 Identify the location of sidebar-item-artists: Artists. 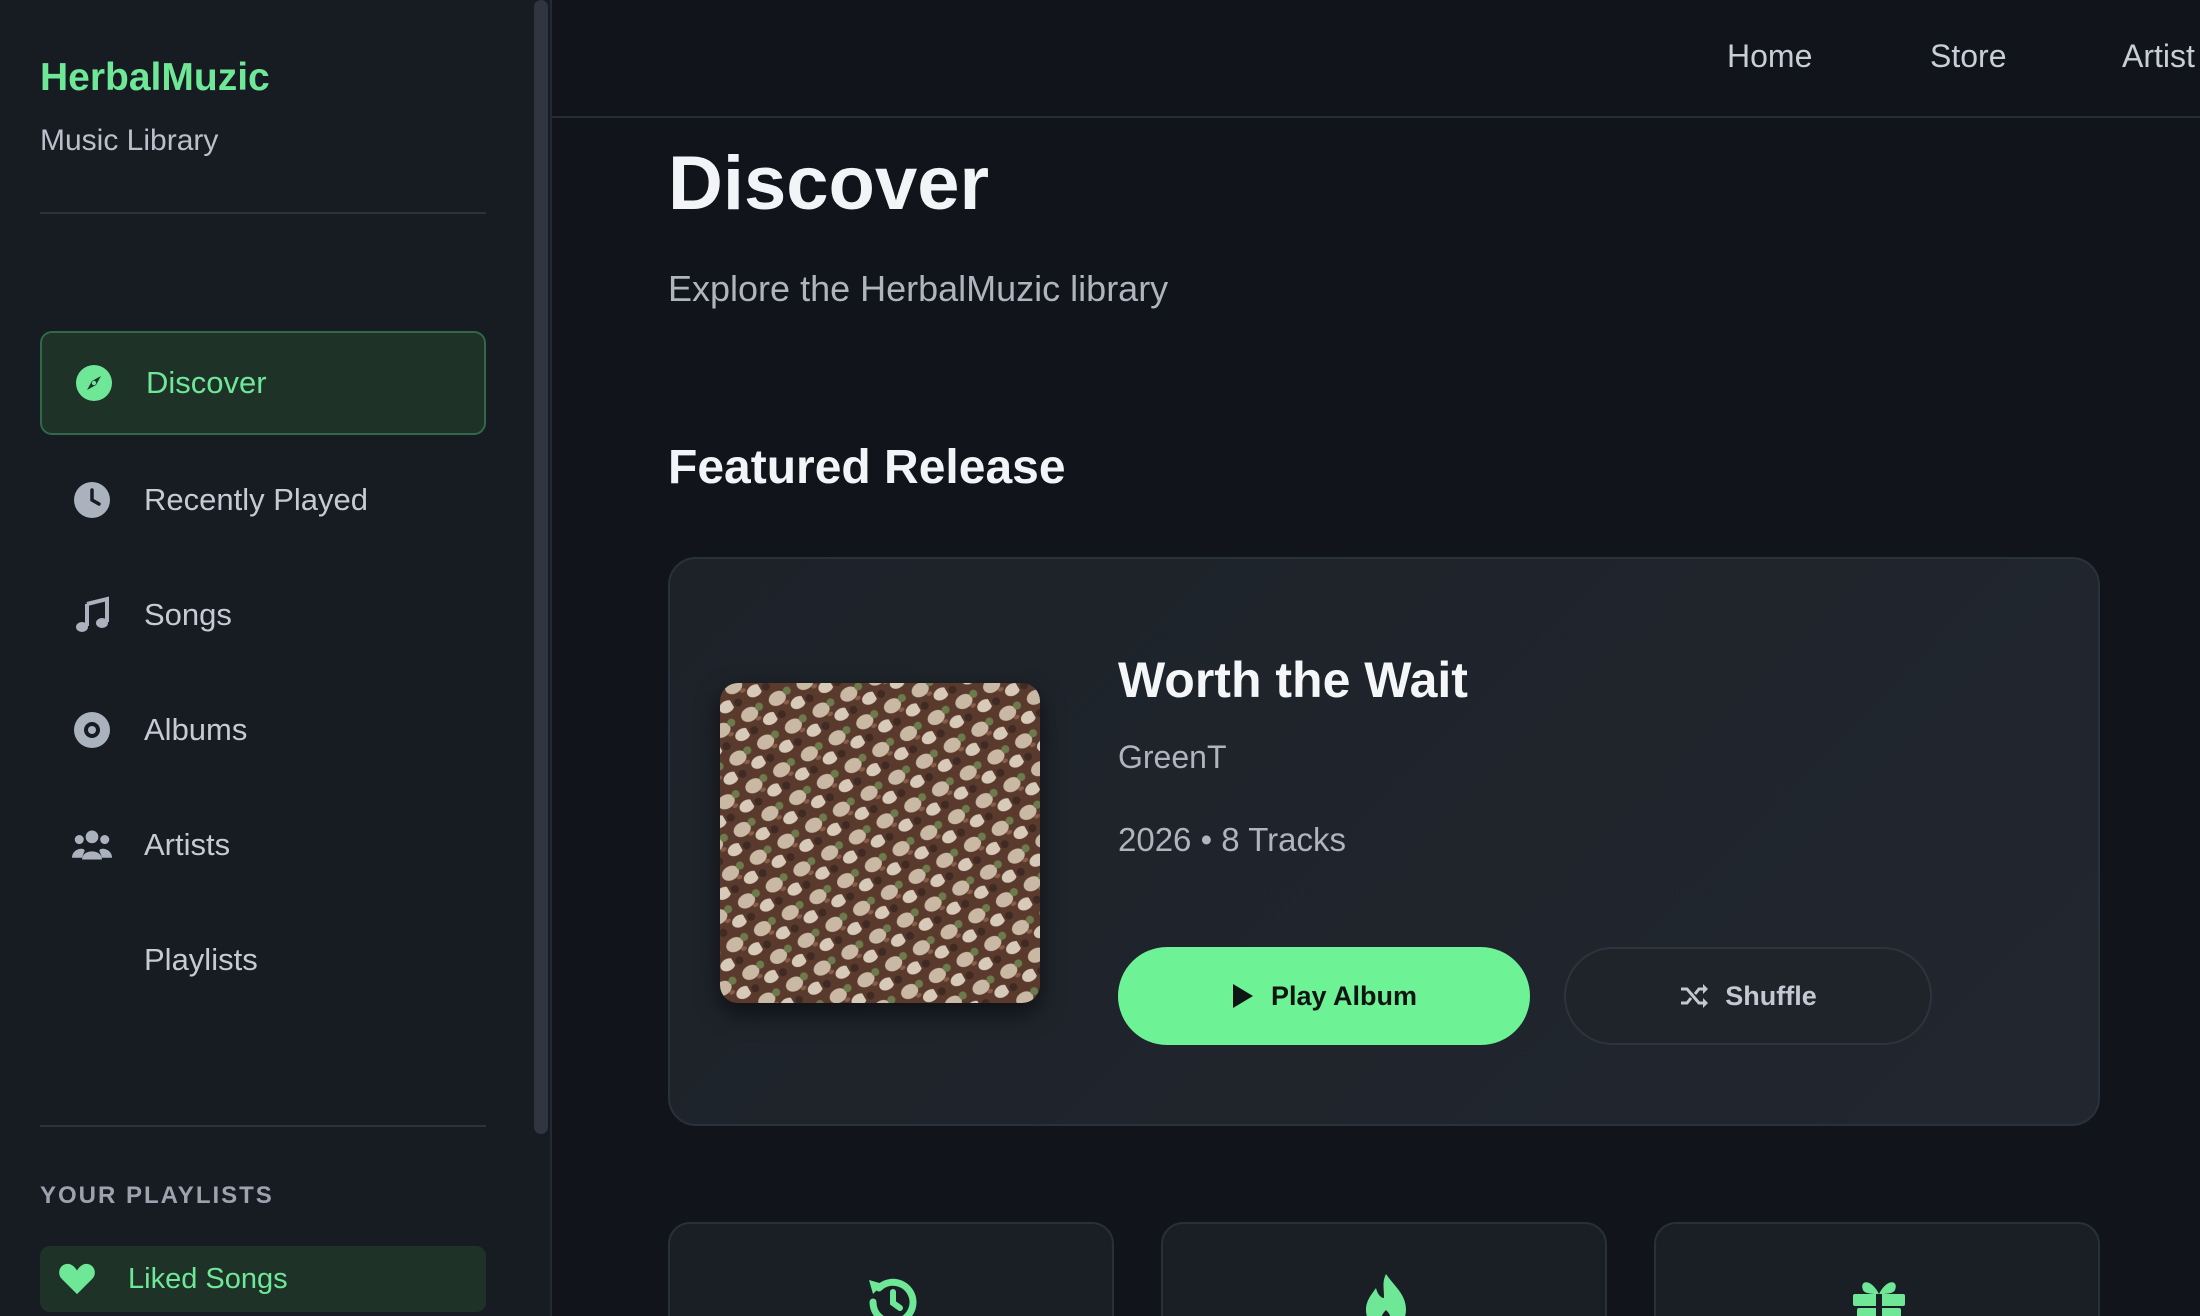
(263, 845).